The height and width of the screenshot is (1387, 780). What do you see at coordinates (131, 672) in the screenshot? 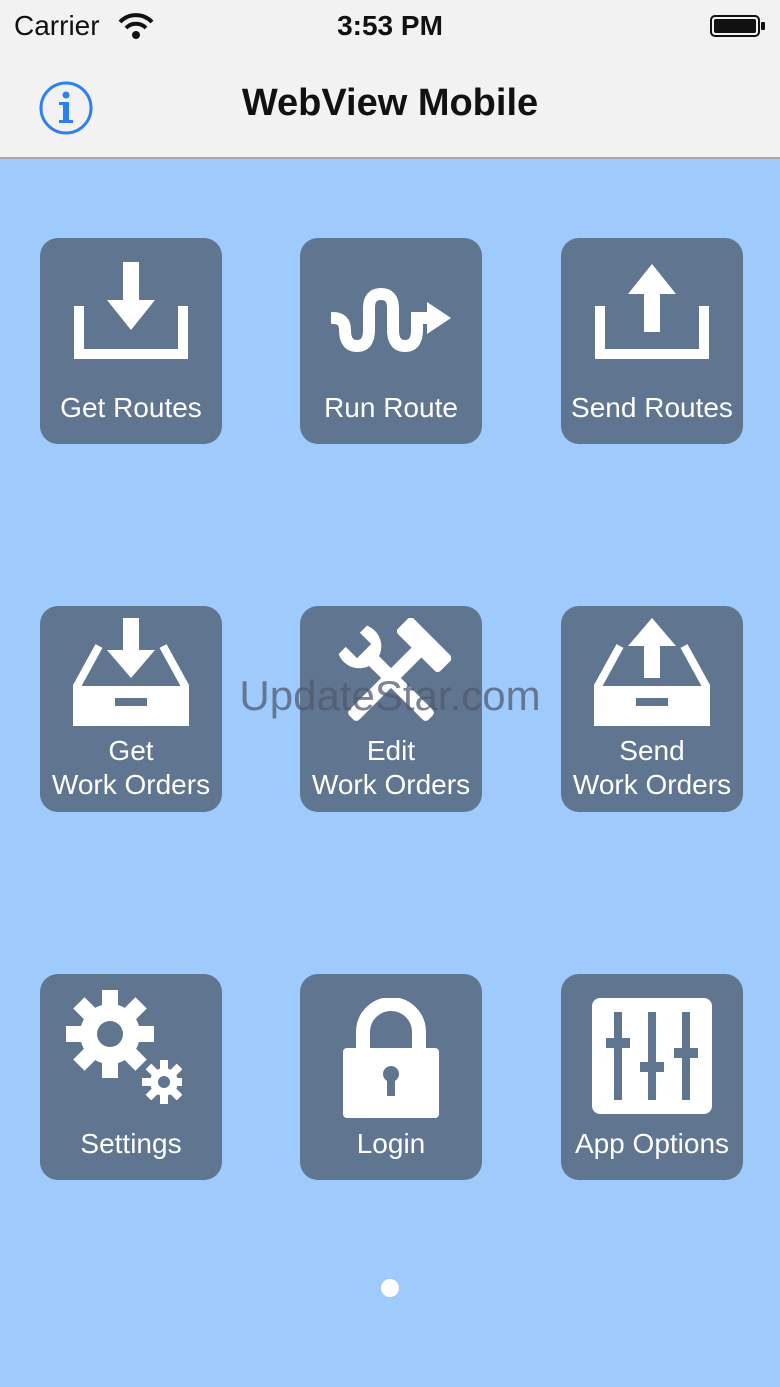
I see `inbox-download-icon` at bounding box center [131, 672].